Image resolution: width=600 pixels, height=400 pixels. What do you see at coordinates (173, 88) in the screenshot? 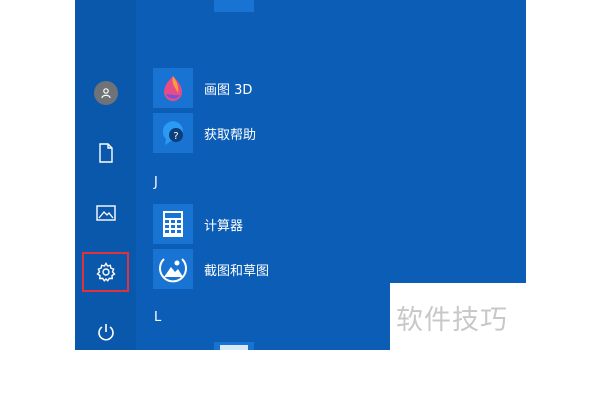
I see `paint3d-icon` at bounding box center [173, 88].